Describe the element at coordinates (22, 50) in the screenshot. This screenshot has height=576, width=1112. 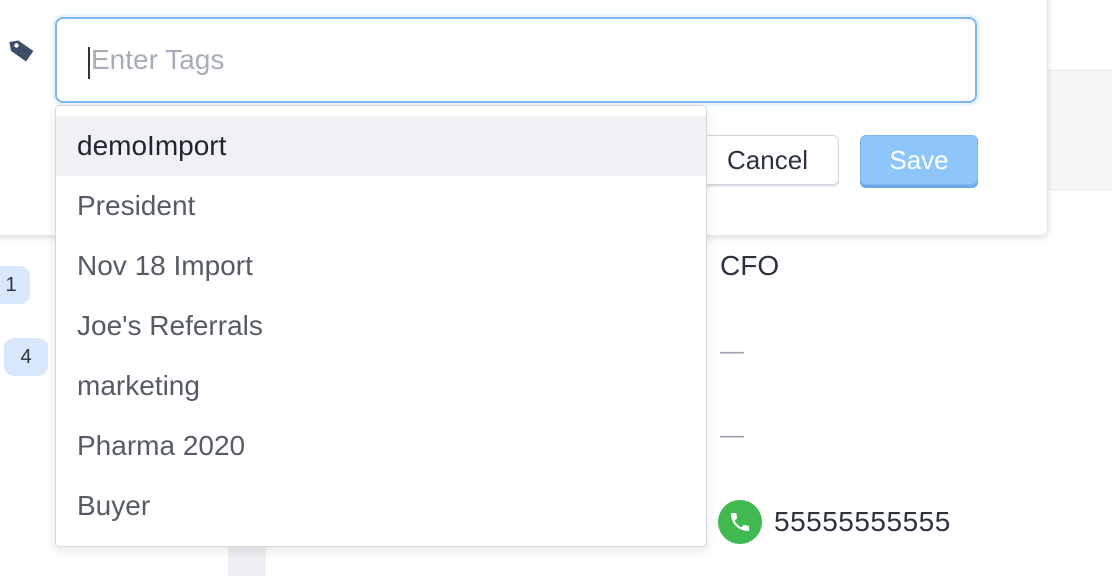
I see `tag-icon` at that location.